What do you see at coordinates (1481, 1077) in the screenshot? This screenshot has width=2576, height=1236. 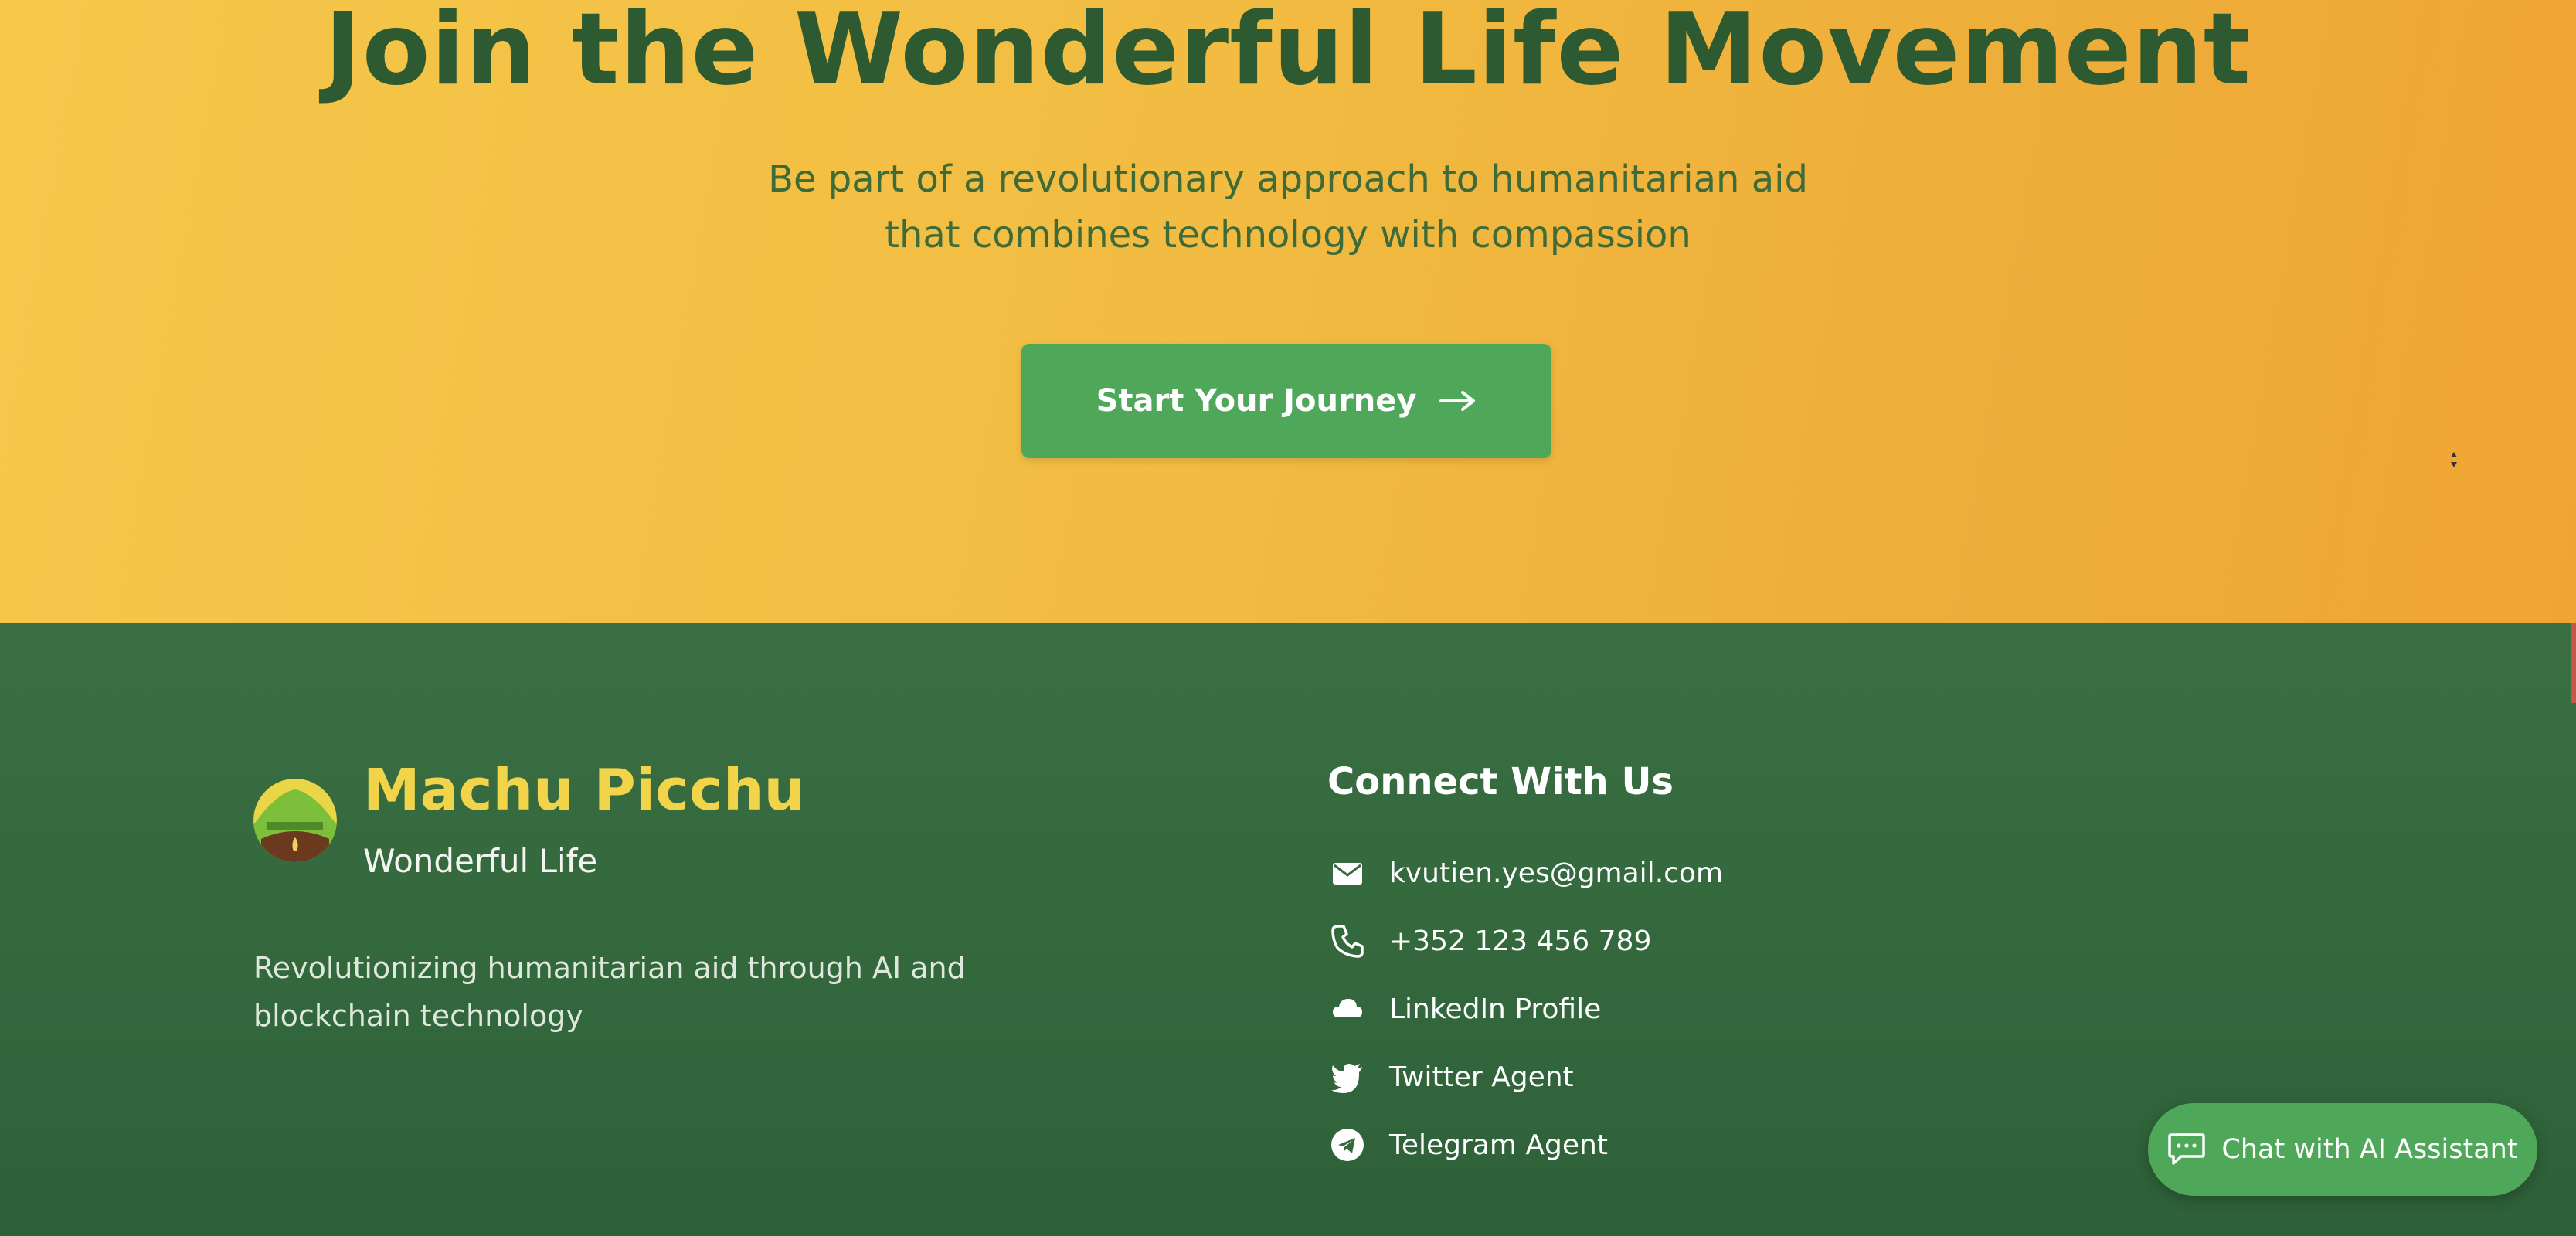 I see `contact-twitter-label: Twitter Agent` at bounding box center [1481, 1077].